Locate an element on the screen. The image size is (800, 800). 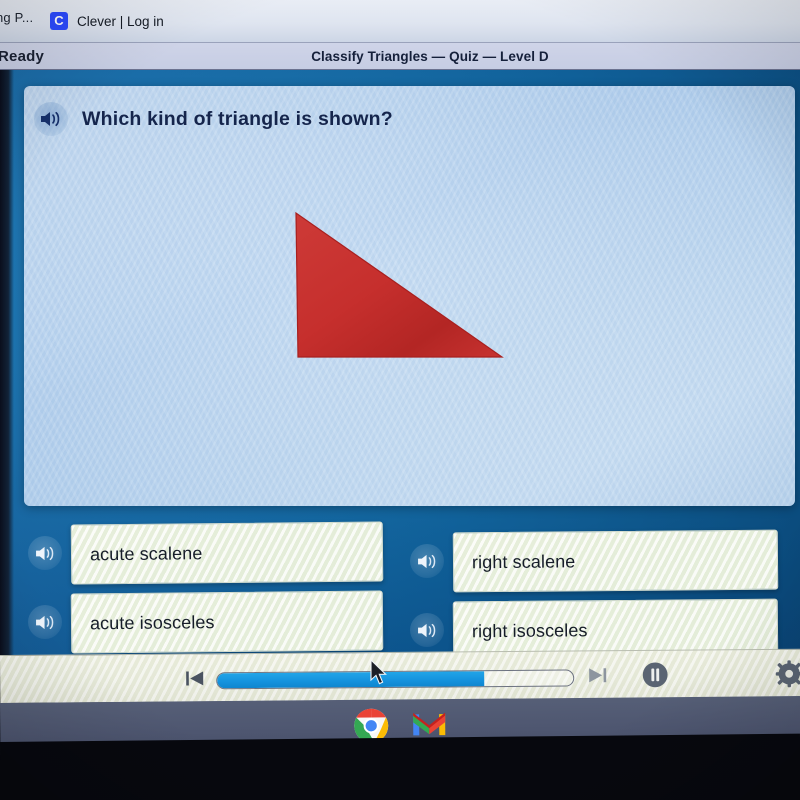
screen-bezel-left is located at coordinates (7, 362).